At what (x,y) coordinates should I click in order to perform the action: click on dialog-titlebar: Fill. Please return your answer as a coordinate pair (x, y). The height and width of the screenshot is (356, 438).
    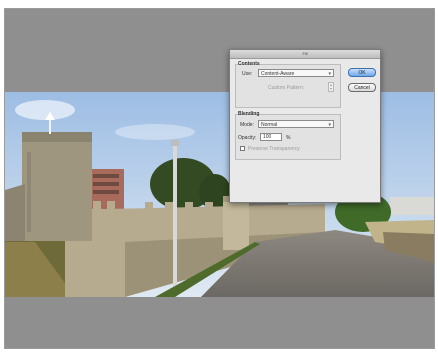
    Looking at the image, I should click on (305, 54).